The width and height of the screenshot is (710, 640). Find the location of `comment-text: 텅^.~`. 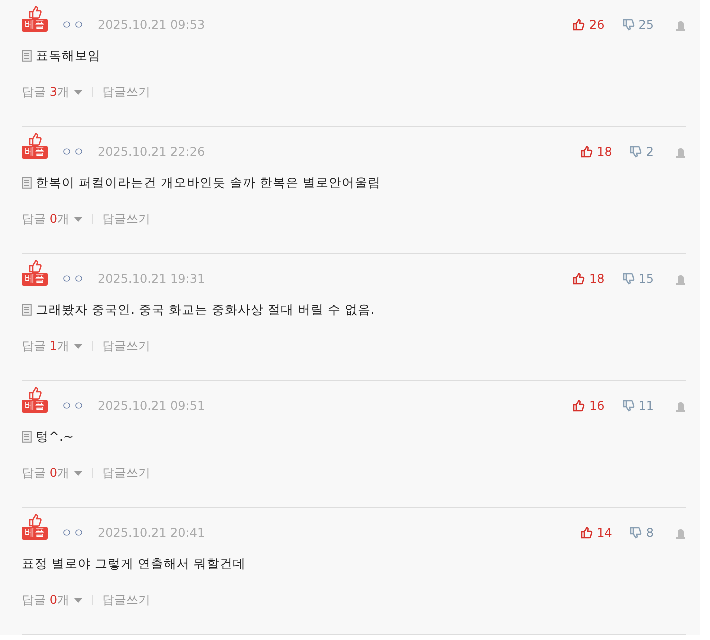

comment-text: 텅^.~ is located at coordinates (55, 437).